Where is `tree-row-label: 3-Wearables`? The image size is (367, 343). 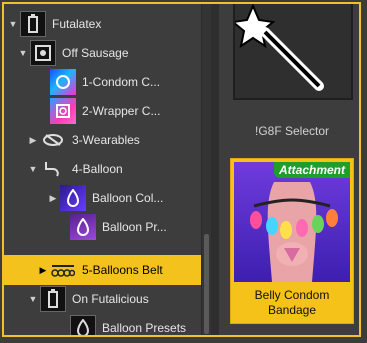 tree-row-label: 3-Wearables is located at coordinates (106, 140).